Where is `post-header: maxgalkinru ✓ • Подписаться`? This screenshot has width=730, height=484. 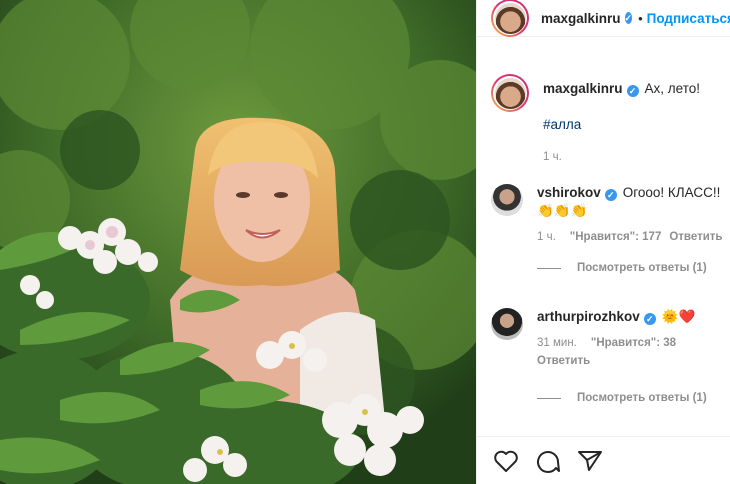 post-header: maxgalkinru ✓ • Подписаться is located at coordinates (603, 18).